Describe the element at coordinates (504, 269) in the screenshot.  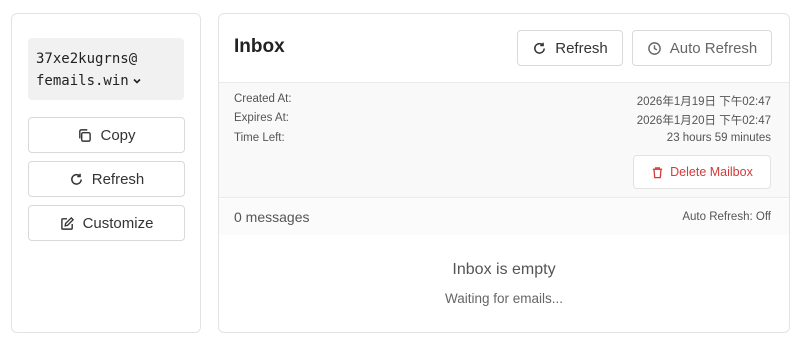
I see `empty-inbox-title: Inbox is empty` at that location.